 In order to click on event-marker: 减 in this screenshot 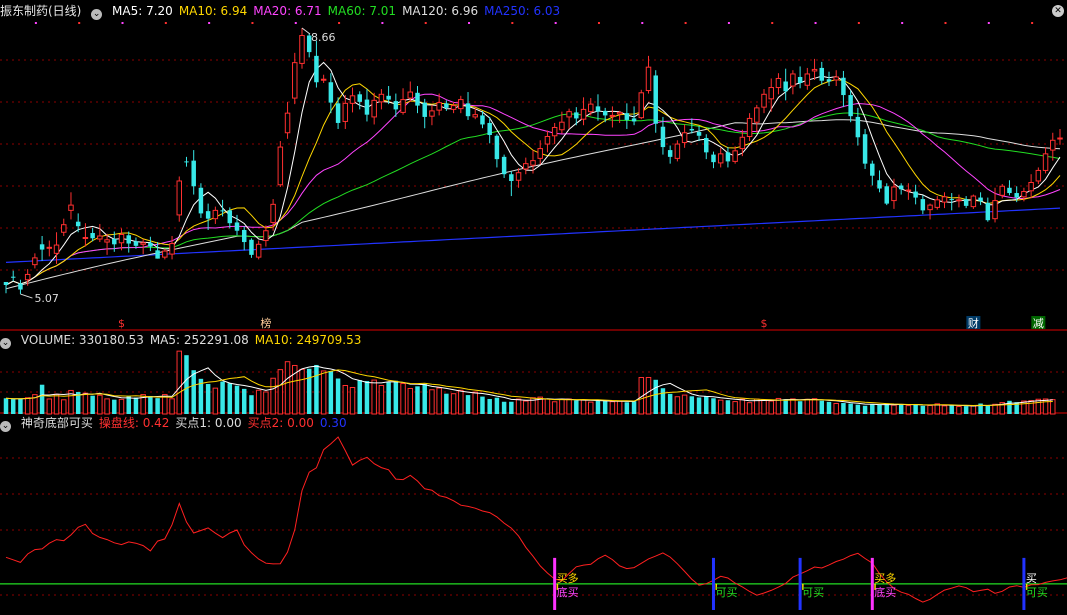, I will do `click(1038, 323)`.